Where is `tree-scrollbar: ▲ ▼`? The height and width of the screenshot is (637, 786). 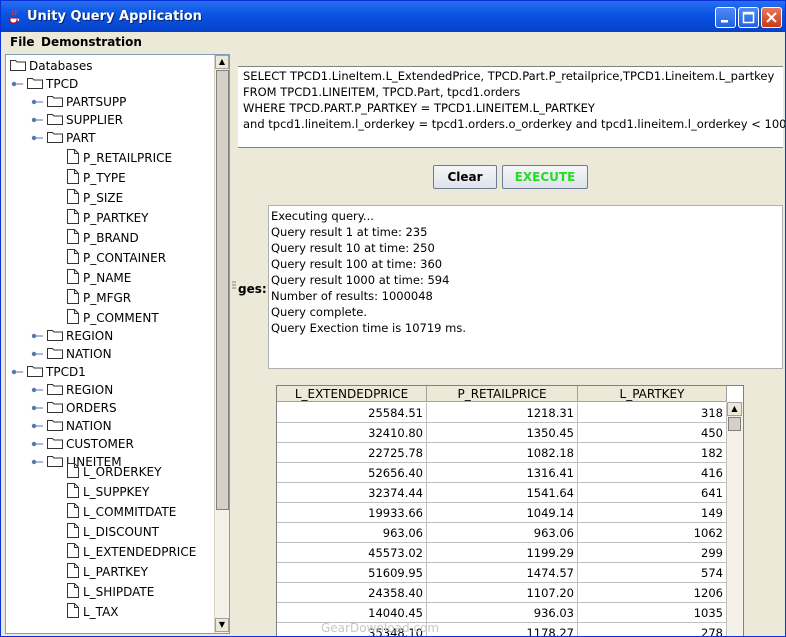 tree-scrollbar: ▲ ▼ is located at coordinates (221, 344).